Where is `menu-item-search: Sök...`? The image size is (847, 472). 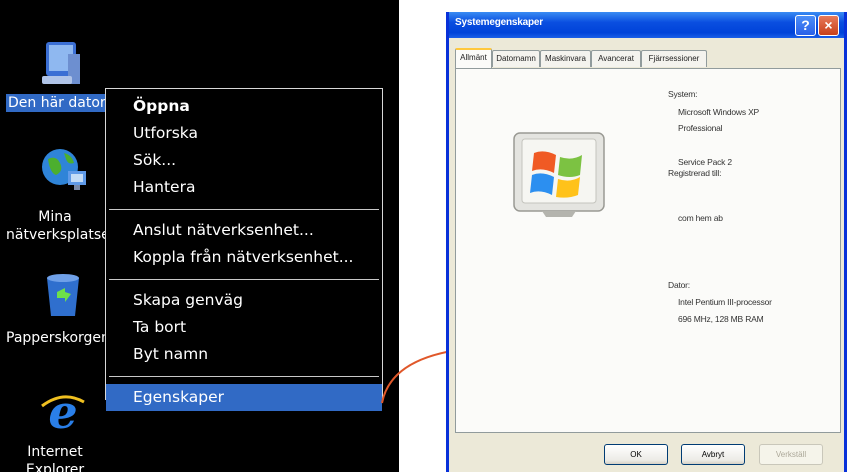 menu-item-search: Sök... is located at coordinates (244, 160).